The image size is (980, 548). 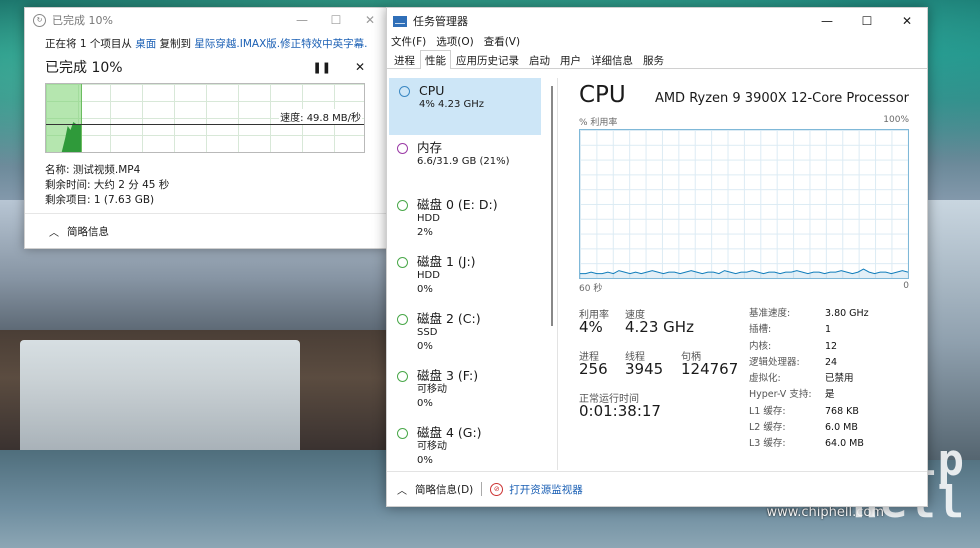 What do you see at coordinates (497, 489) in the screenshot?
I see `resource-monitor-icon: ⊘` at bounding box center [497, 489].